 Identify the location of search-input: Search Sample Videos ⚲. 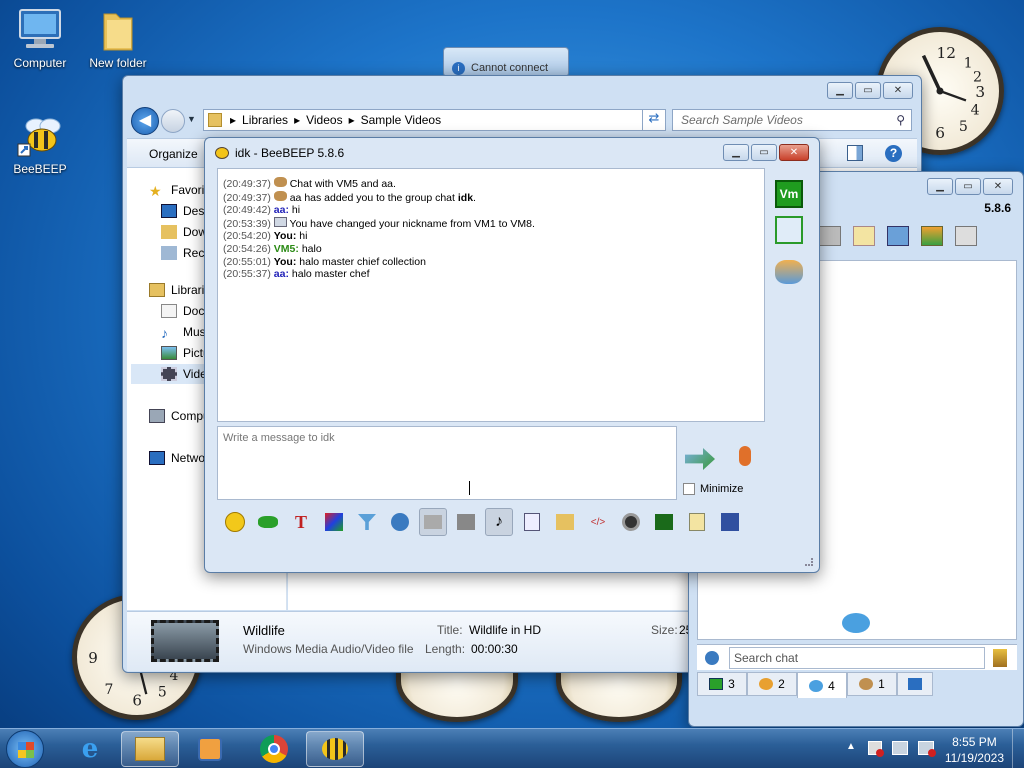
(792, 120).